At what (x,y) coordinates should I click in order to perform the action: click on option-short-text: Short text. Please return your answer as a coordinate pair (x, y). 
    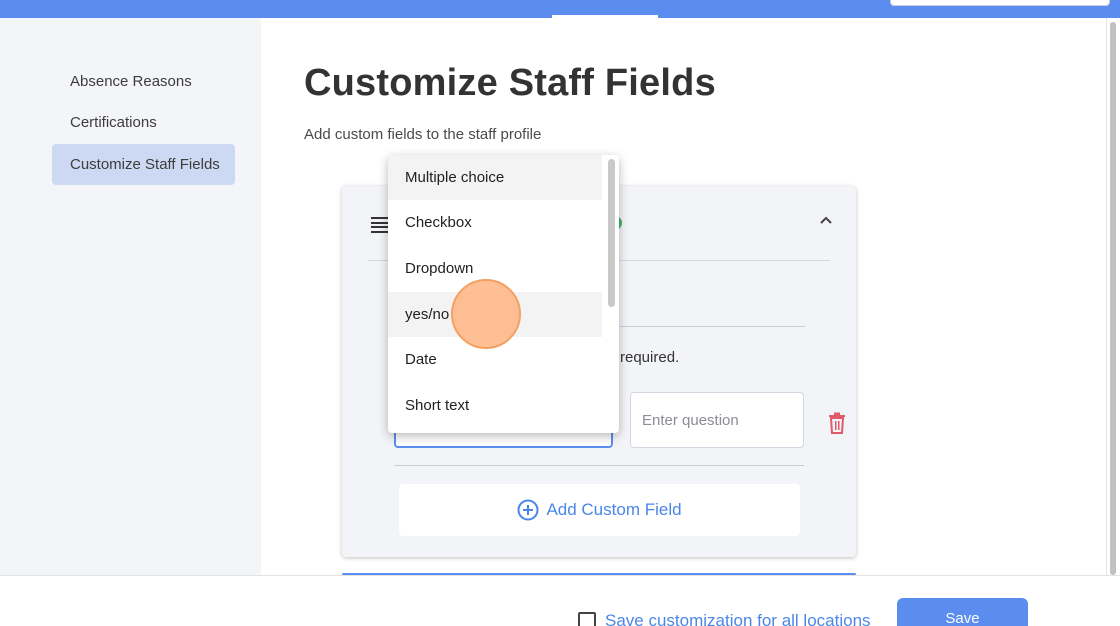
    Looking at the image, I should click on (495, 405).